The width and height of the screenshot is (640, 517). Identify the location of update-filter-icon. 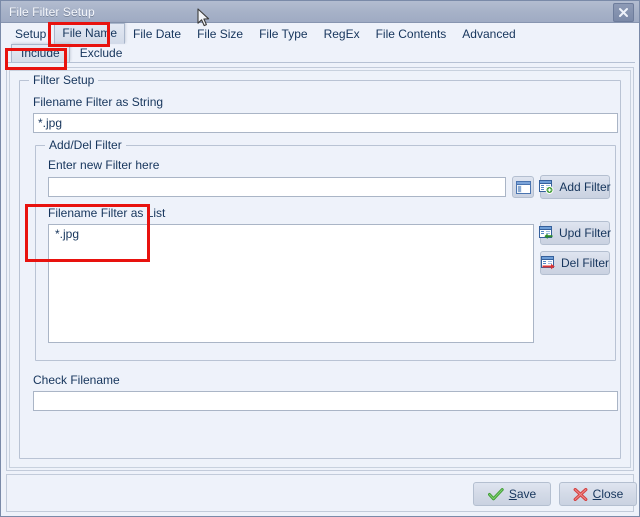
(546, 233).